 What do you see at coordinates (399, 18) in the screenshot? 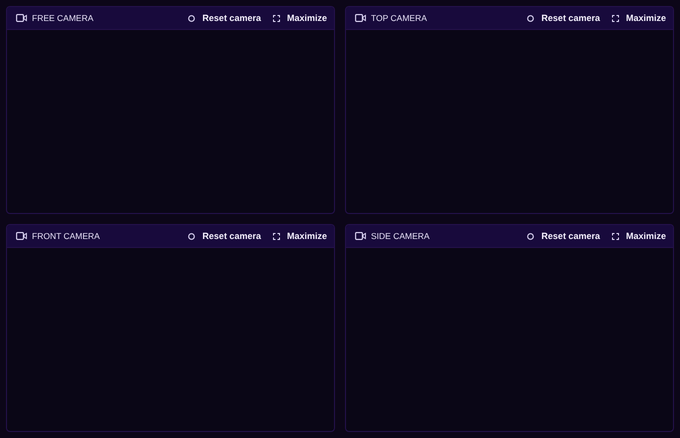
I see `viewport-title: TOP CAMERA` at bounding box center [399, 18].